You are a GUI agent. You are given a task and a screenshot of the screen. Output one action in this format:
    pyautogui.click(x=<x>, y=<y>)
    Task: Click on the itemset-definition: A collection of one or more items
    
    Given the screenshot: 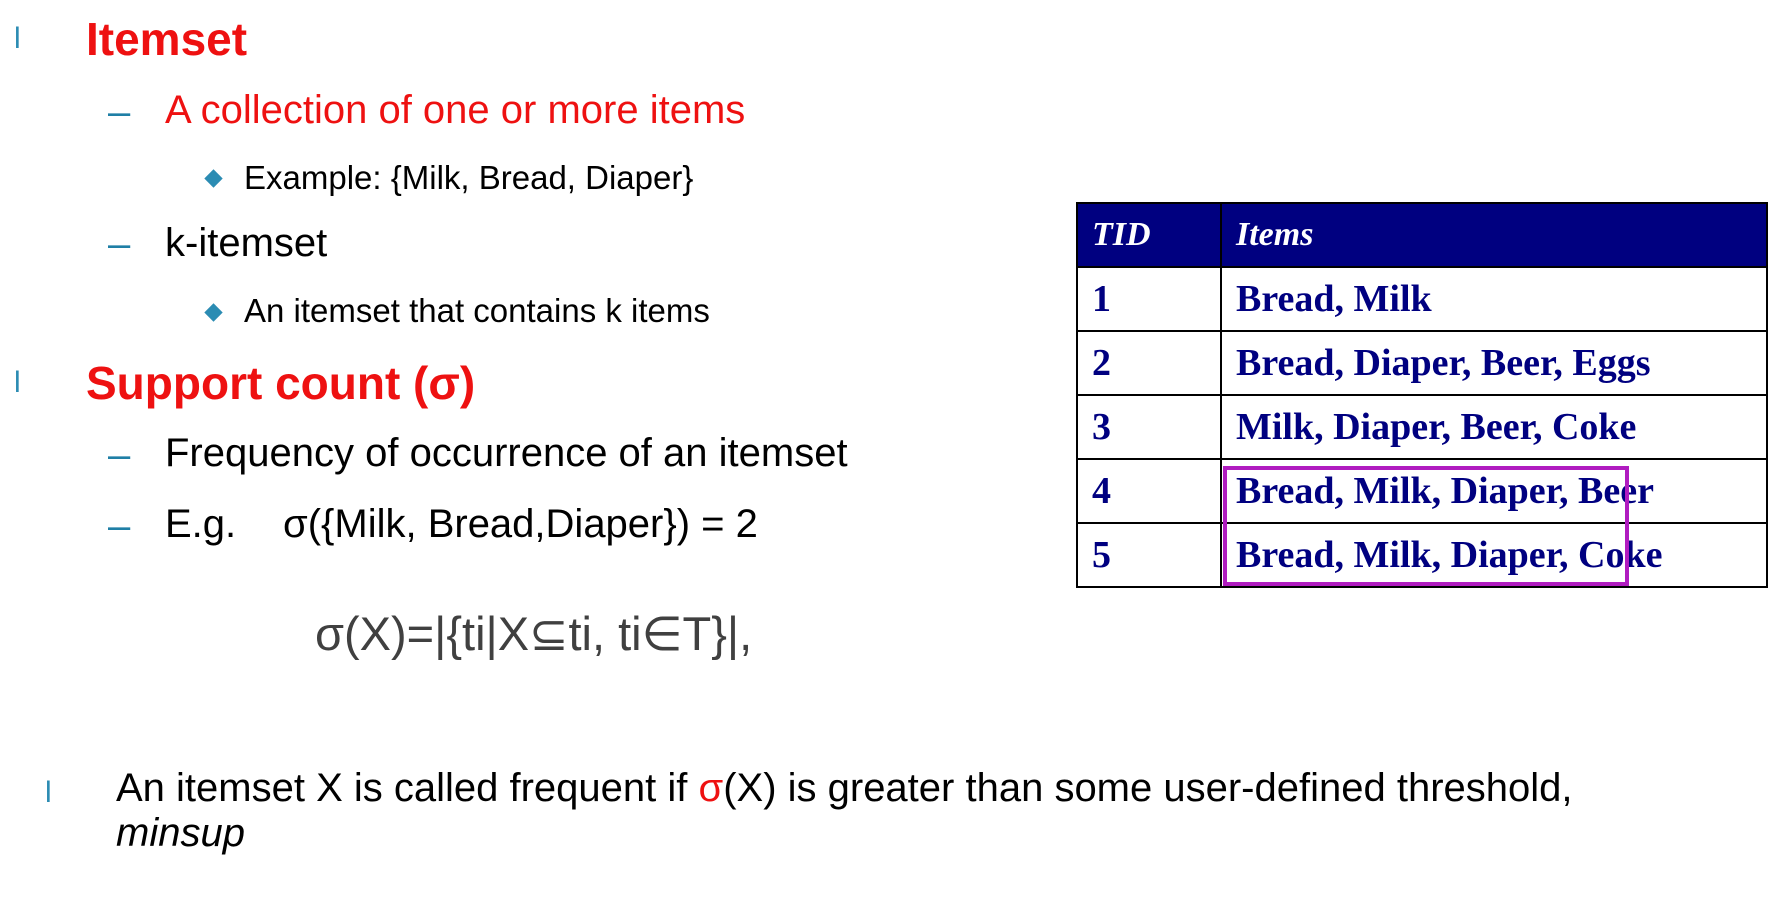 What is the action you would take?
    pyautogui.click(x=455, y=110)
    